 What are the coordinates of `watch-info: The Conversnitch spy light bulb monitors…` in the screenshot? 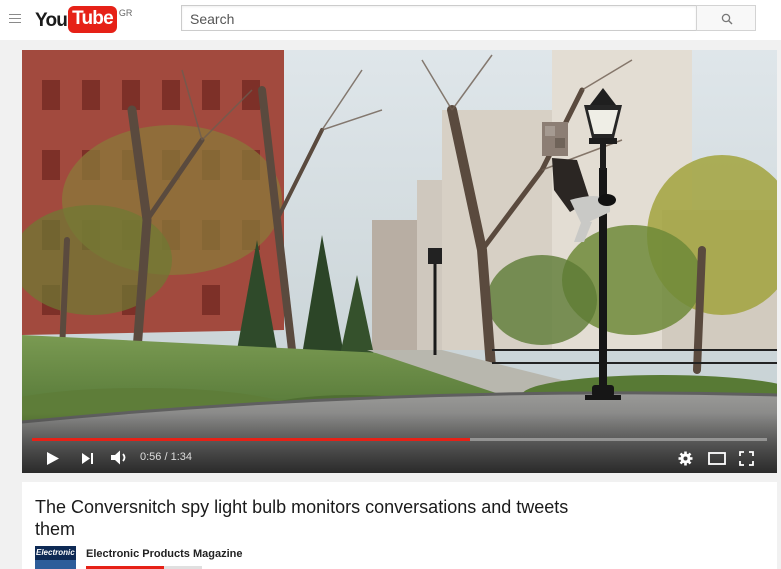 It's located at (399, 525).